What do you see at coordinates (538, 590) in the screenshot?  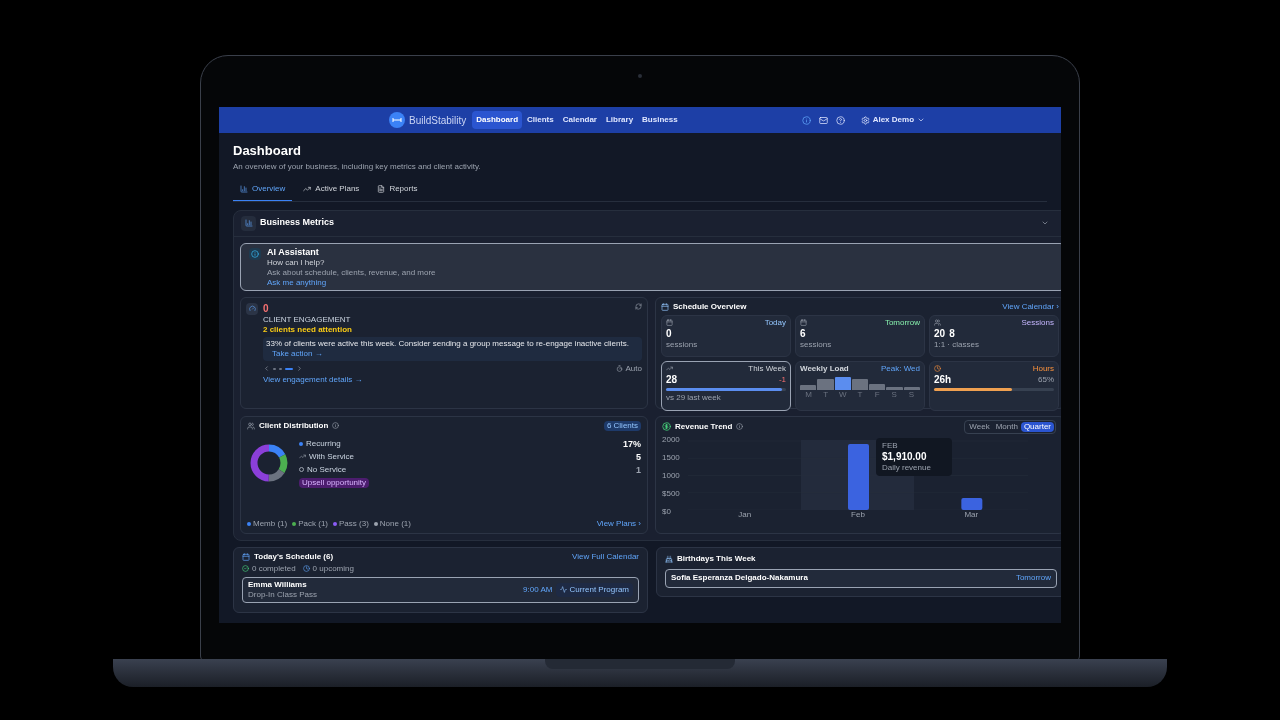 I see `session-time: 9:00 AM` at bounding box center [538, 590].